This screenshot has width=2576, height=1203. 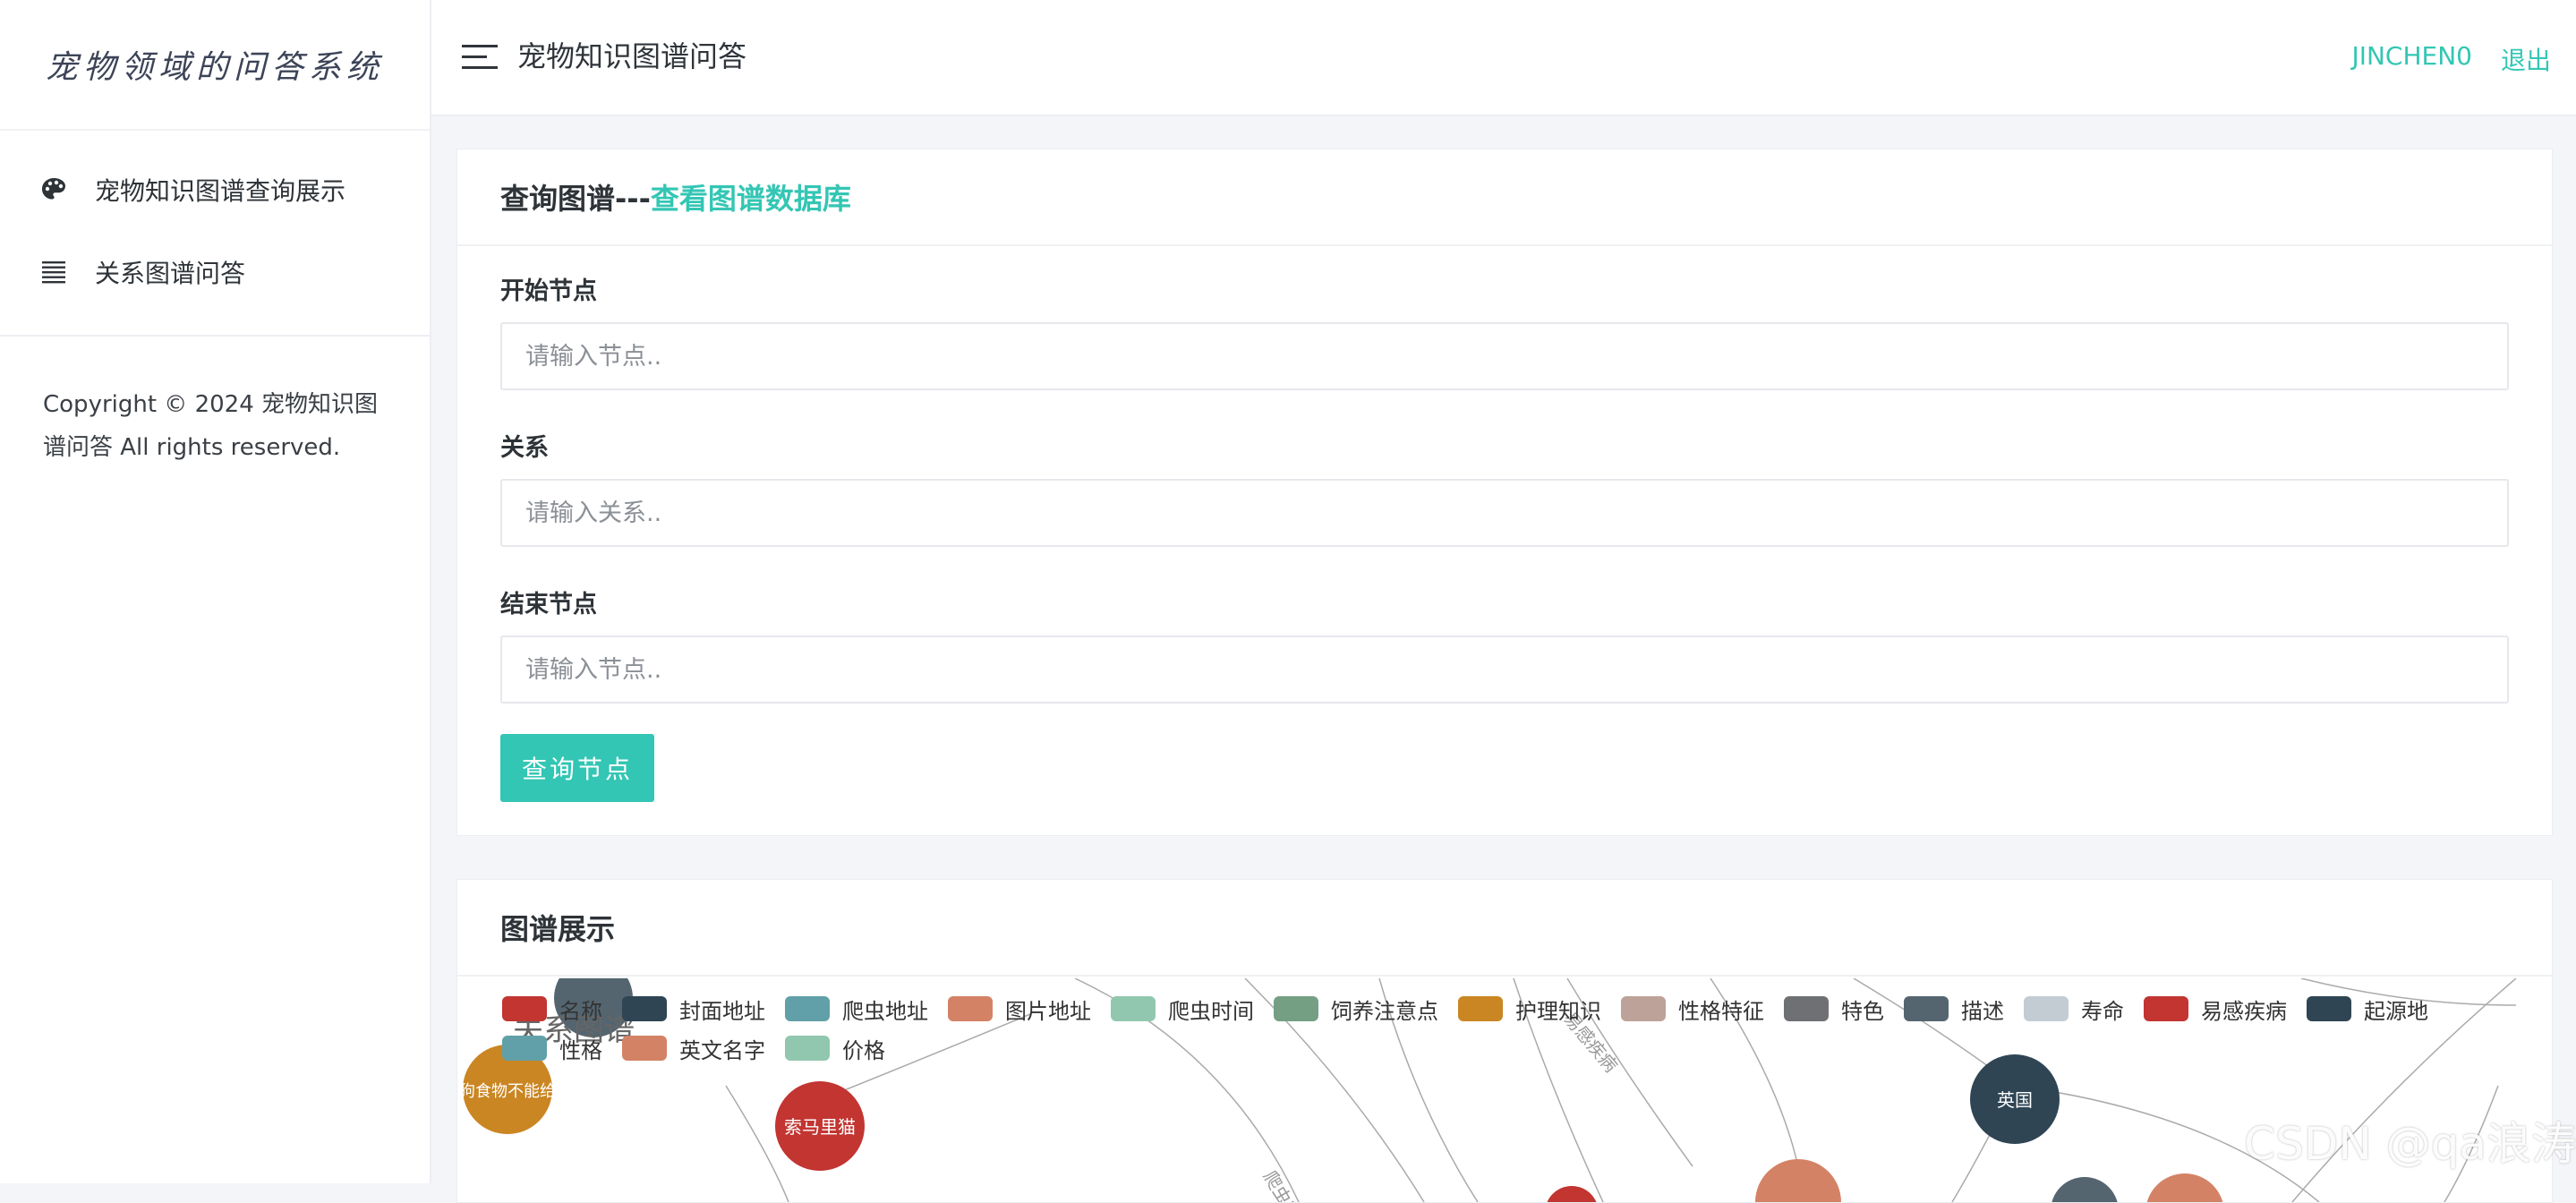 I want to click on brand-logo: 宠物领域的问答系统, so click(x=215, y=65).